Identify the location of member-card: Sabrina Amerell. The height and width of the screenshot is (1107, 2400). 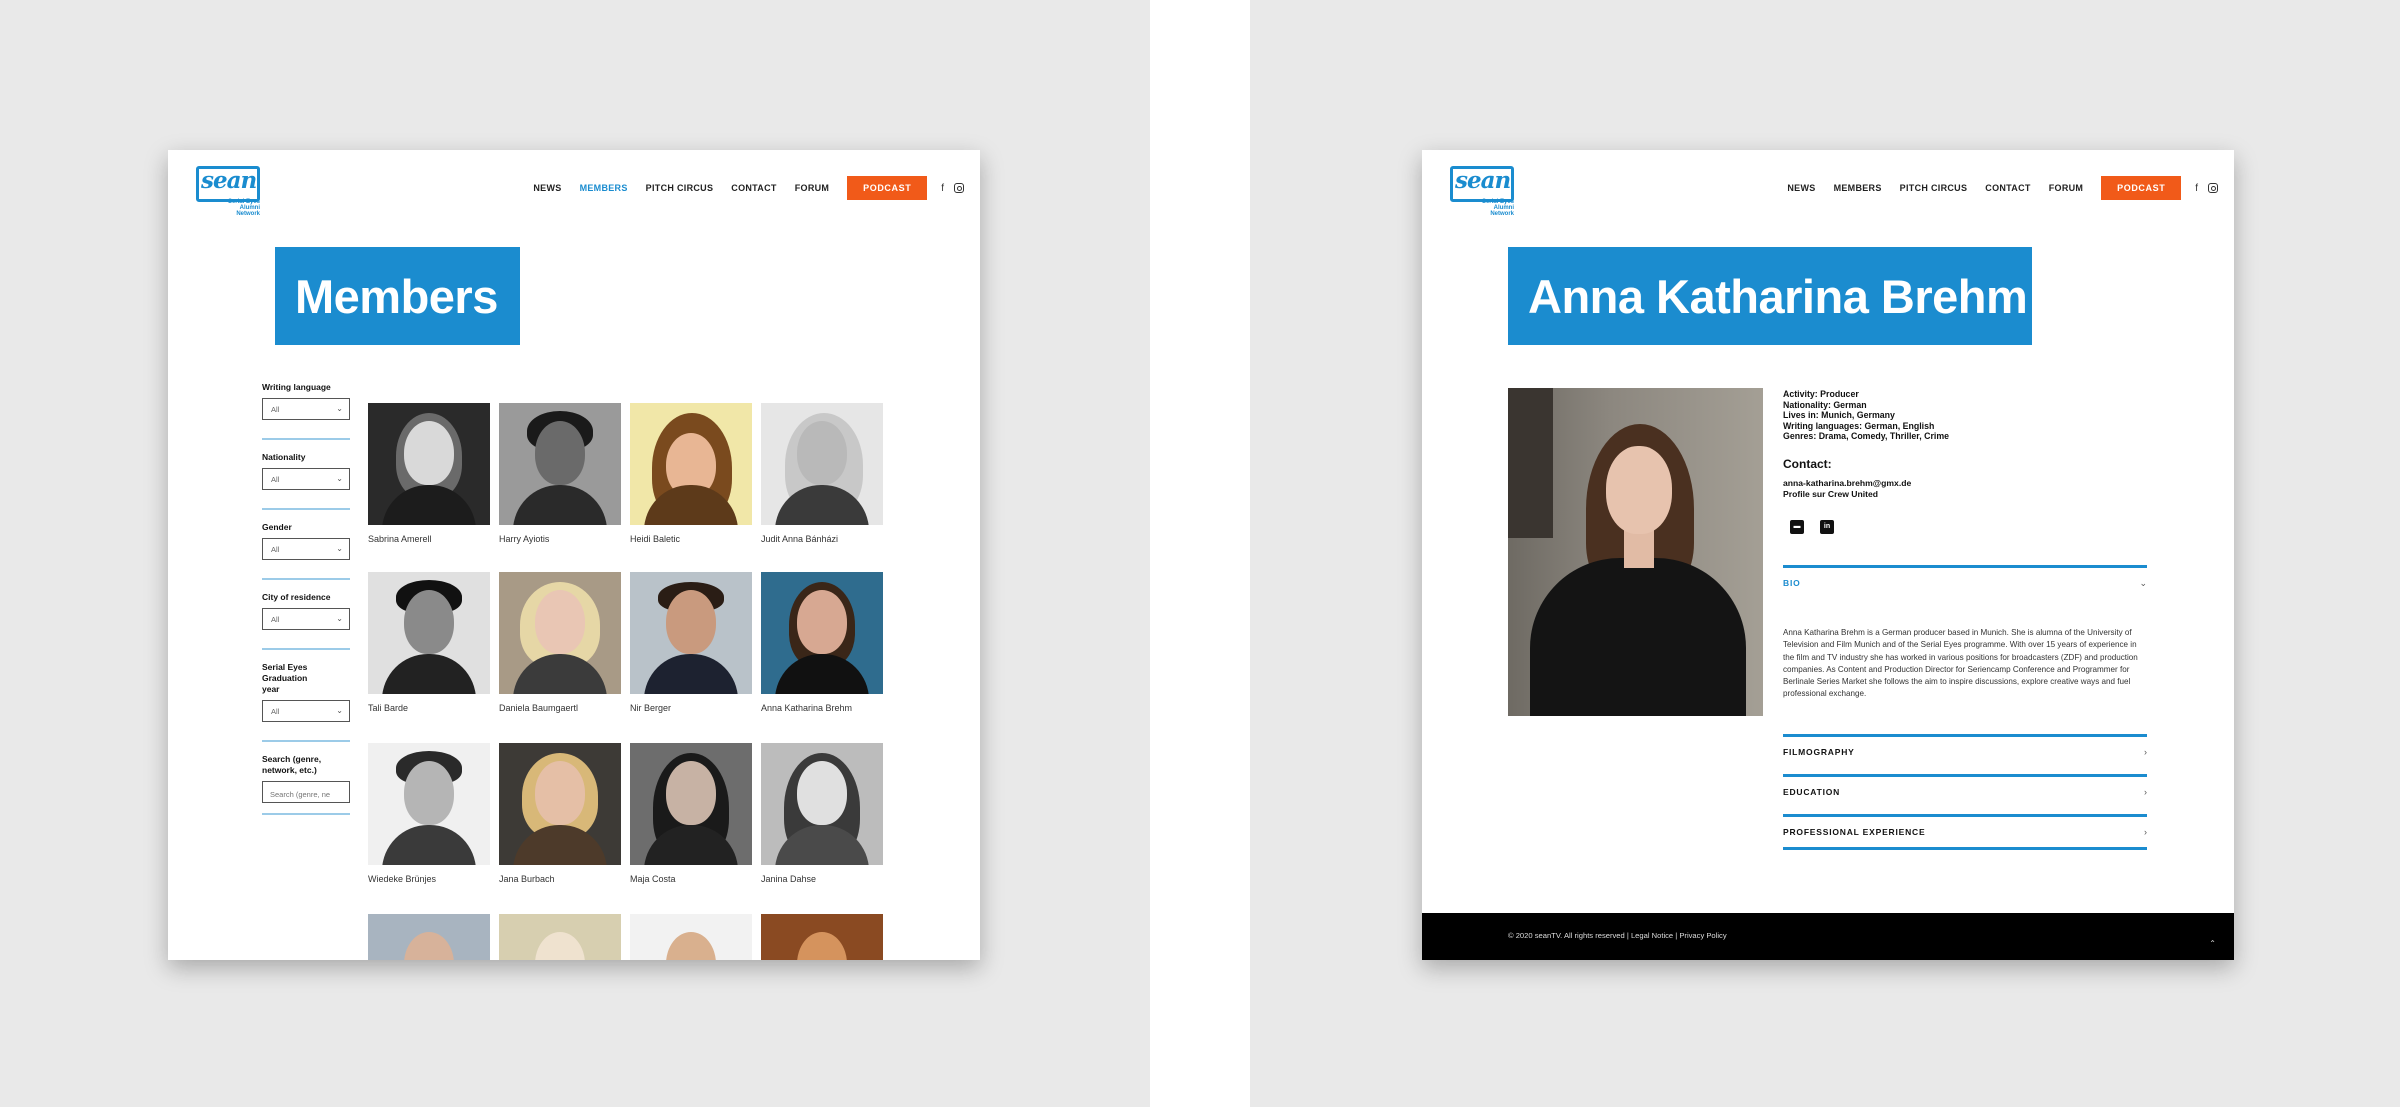
(429, 473).